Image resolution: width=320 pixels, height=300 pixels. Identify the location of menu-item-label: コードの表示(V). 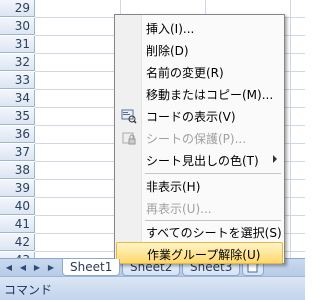
(191, 117).